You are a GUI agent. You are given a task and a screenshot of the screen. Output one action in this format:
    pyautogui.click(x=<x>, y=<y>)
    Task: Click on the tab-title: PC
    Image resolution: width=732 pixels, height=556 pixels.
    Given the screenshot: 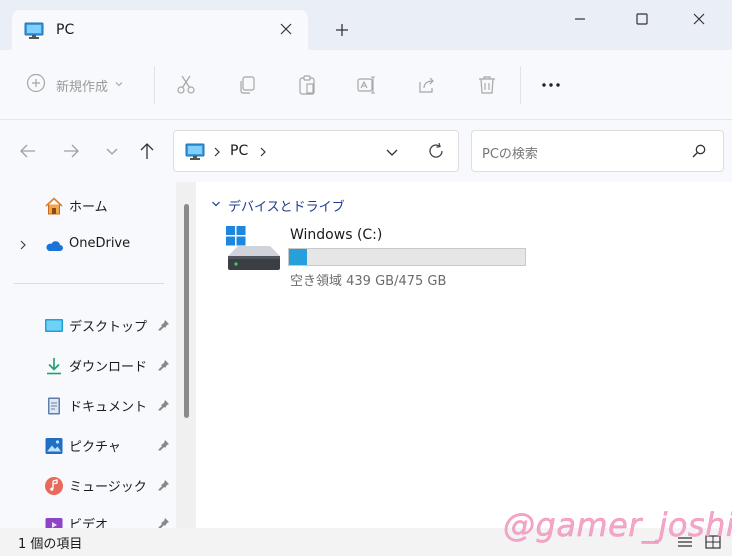 What is the action you would take?
    pyautogui.click(x=65, y=30)
    